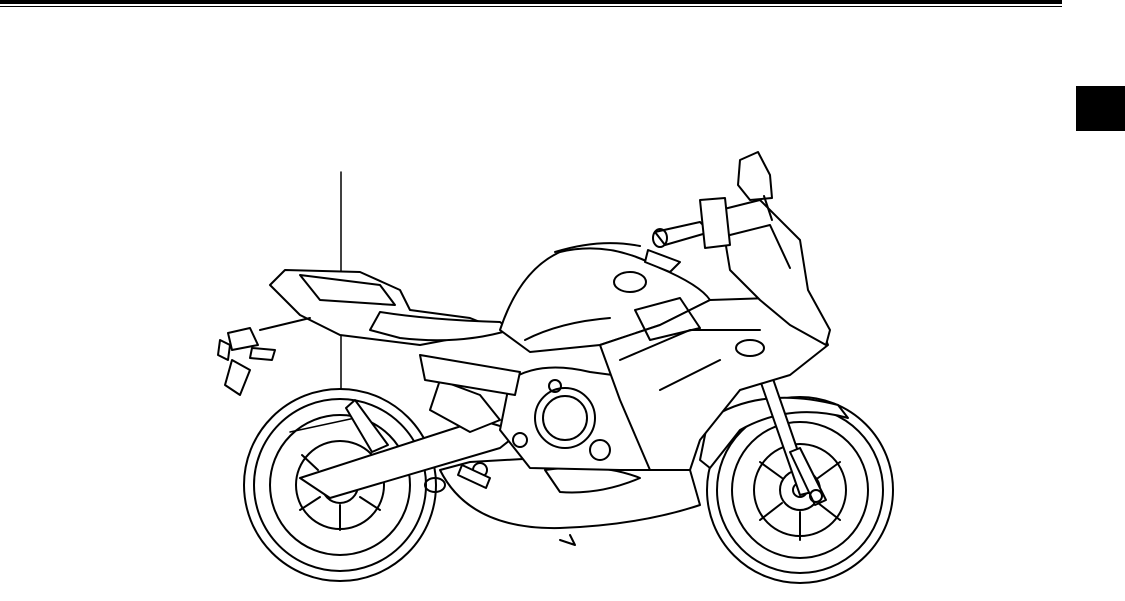 This screenshot has width=1125, height=601. Describe the element at coordinates (264, 356) in the screenshot. I see `tail-light` at that location.